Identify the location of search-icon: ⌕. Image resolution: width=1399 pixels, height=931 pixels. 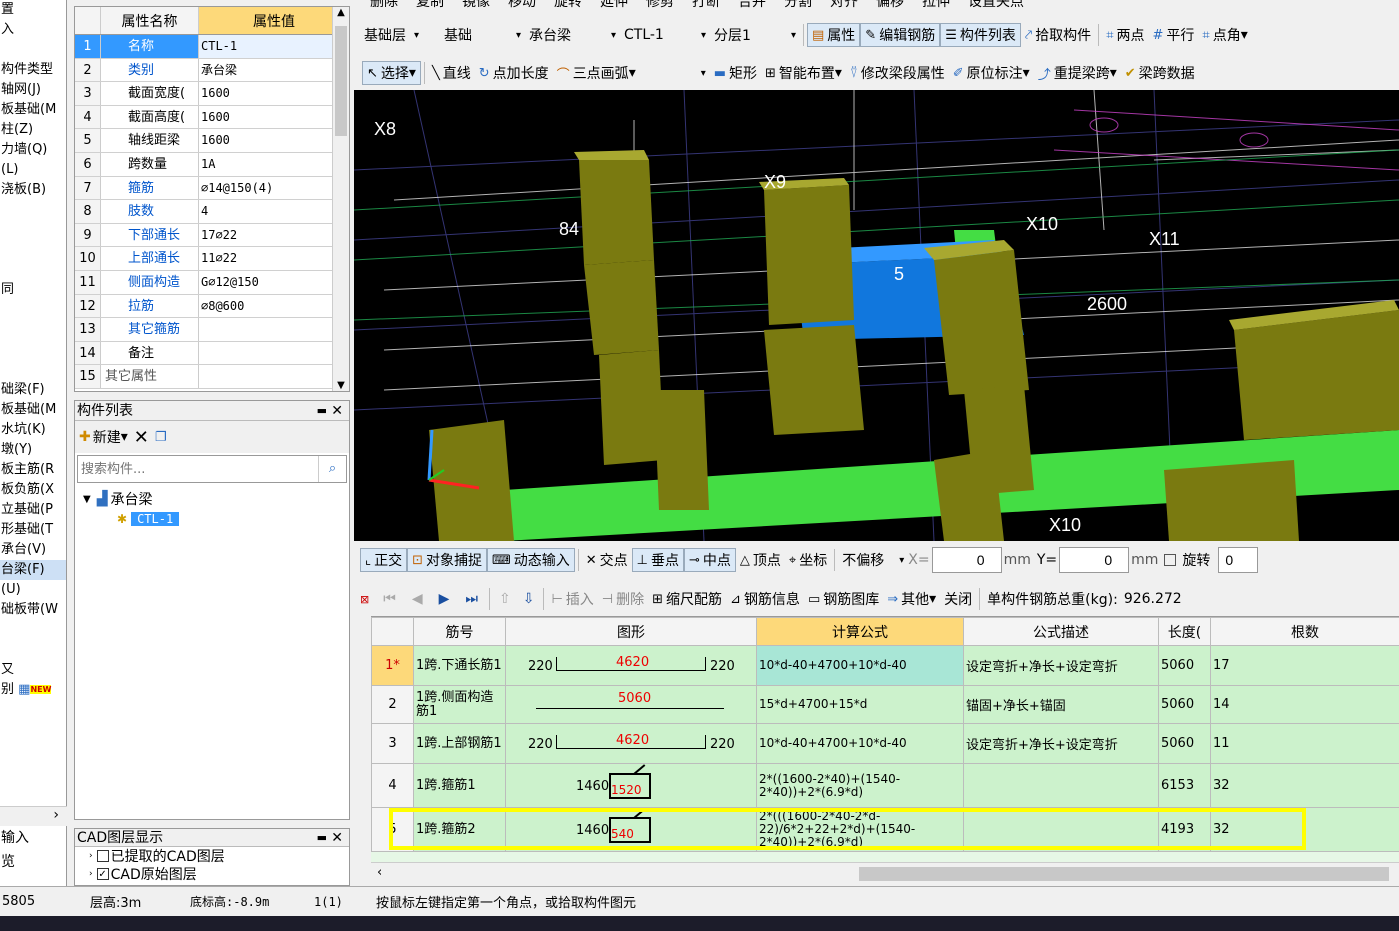
(332, 469).